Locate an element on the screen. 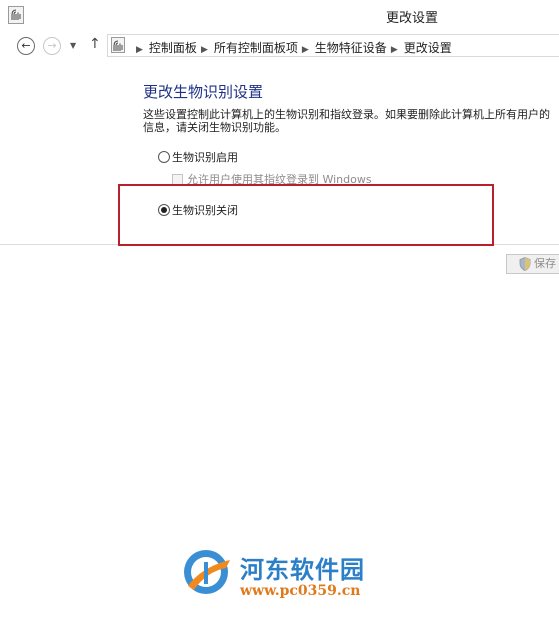 The height and width of the screenshot is (618, 559). breadcrumb-item-control-panel: 控制面板 is located at coordinates (173, 48).